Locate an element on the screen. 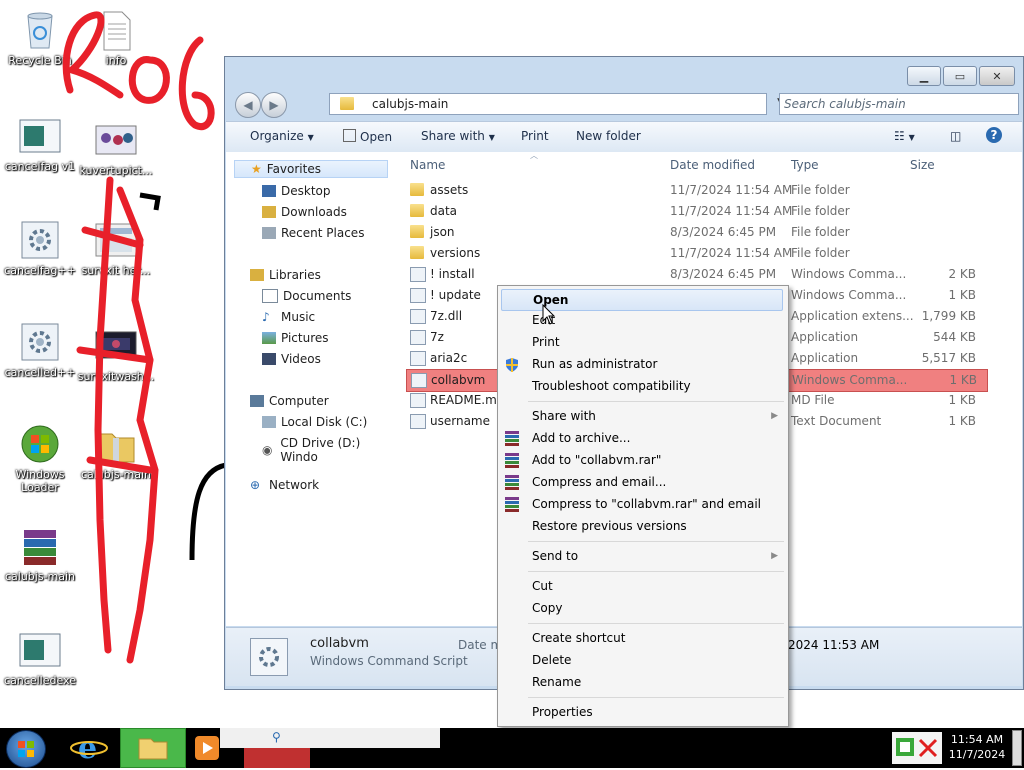 This screenshot has width=1024, height=770. dll-file-icon is located at coordinates (418, 316).